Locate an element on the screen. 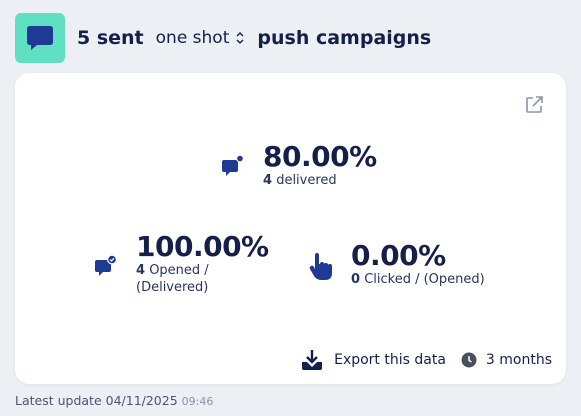  period-selector: 3 months is located at coordinates (506, 360).